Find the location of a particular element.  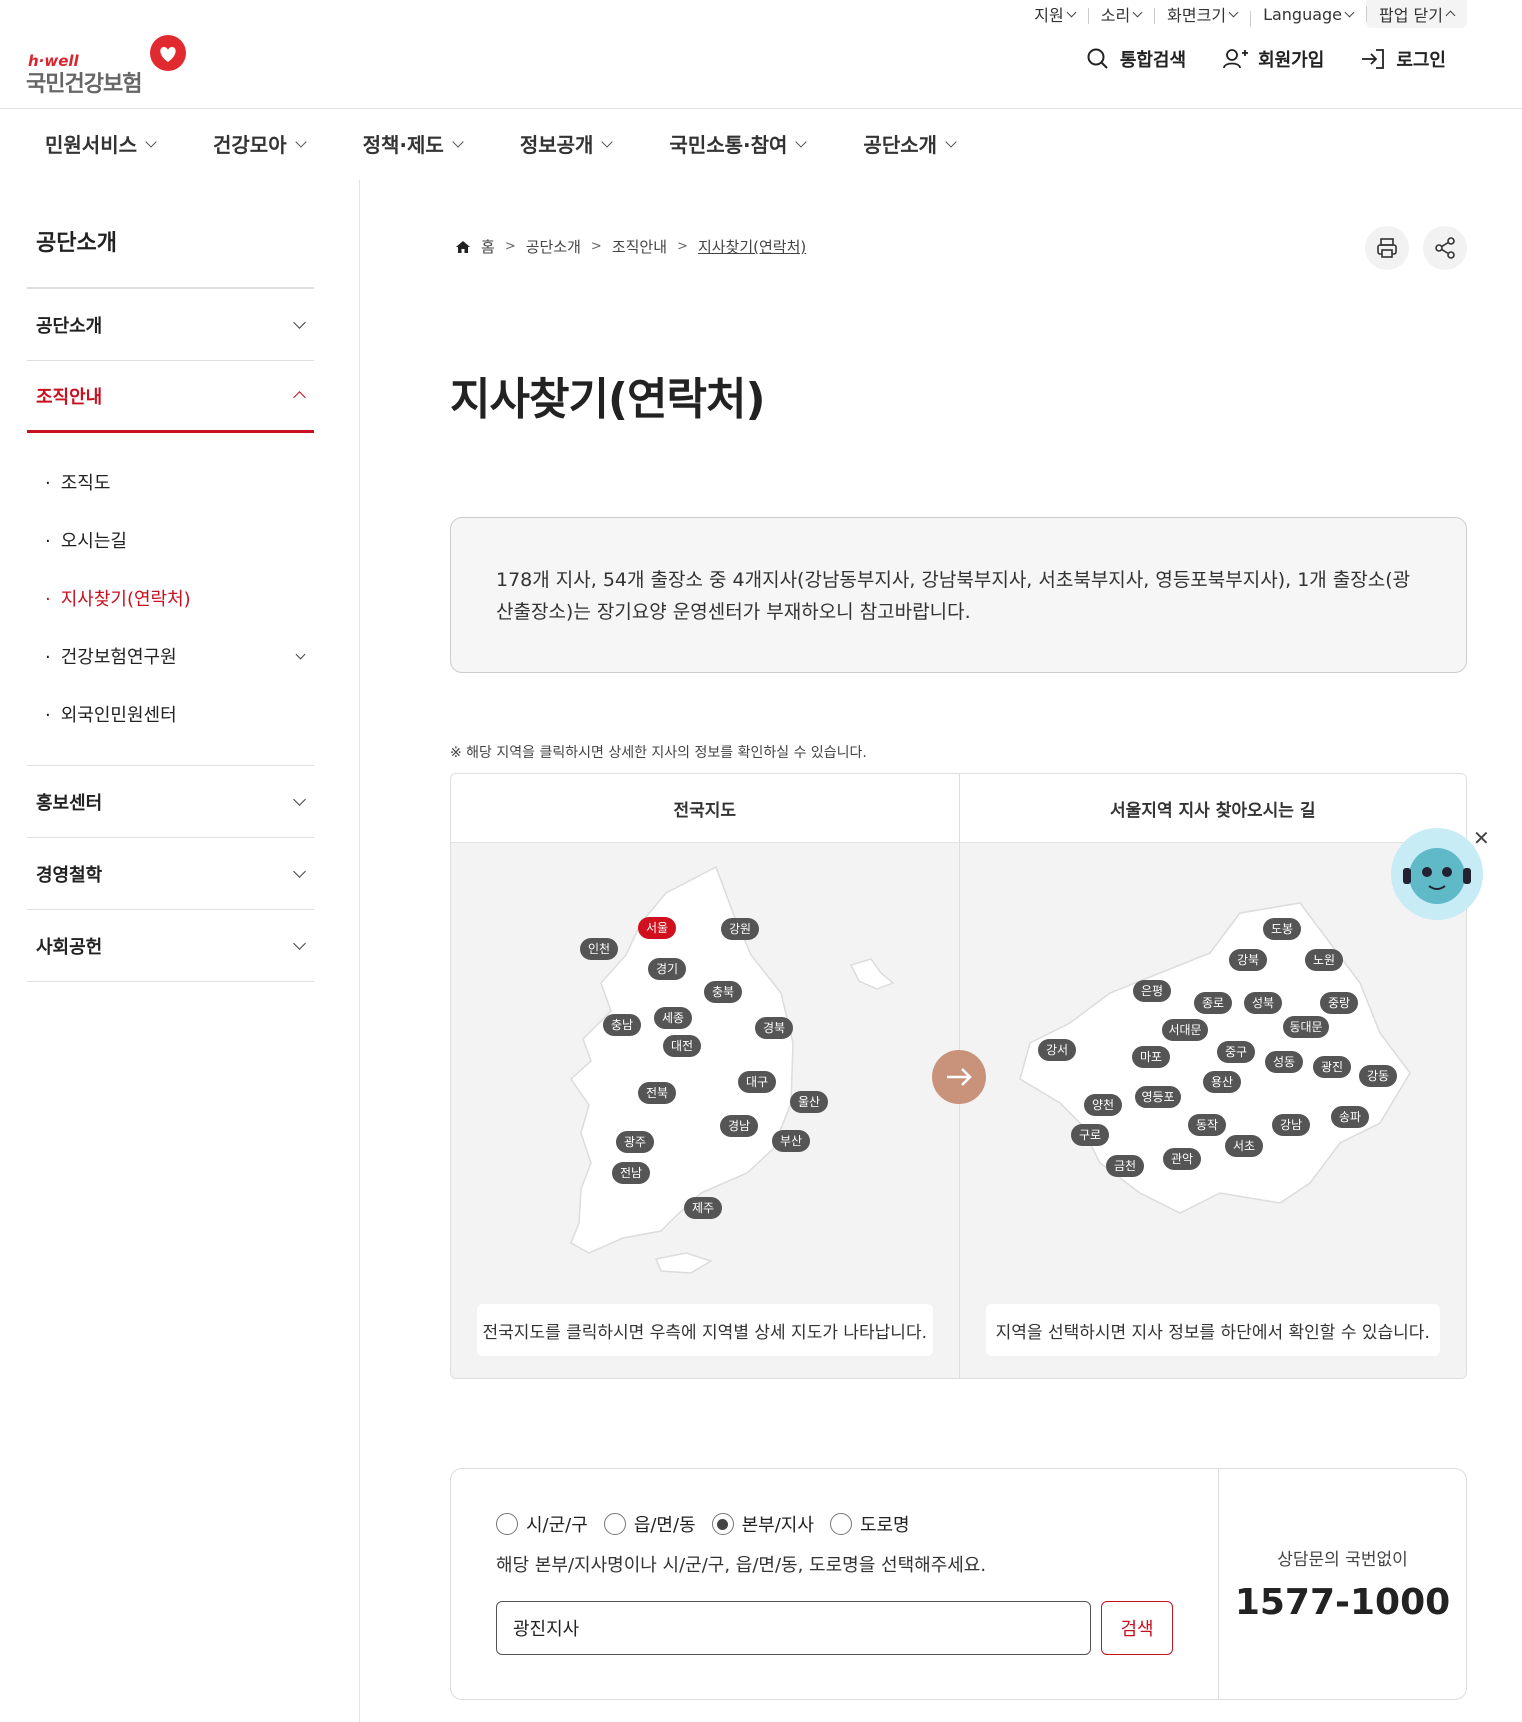

region-marker-8: 경북 is located at coordinates (774, 1028).